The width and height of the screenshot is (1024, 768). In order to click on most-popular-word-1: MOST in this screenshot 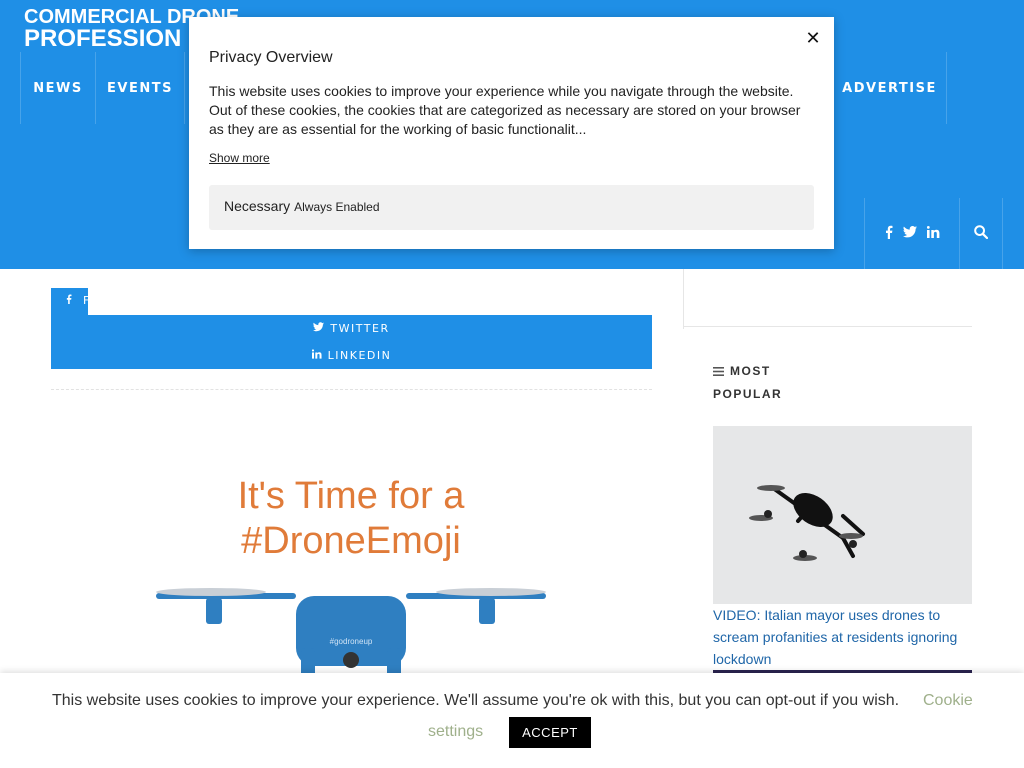, I will do `click(750, 371)`.